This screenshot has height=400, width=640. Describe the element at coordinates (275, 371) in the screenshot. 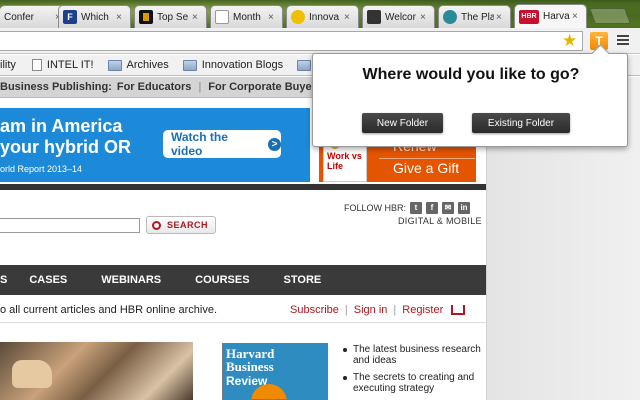

I see `magazine-cover: Harvard Business Review` at that location.